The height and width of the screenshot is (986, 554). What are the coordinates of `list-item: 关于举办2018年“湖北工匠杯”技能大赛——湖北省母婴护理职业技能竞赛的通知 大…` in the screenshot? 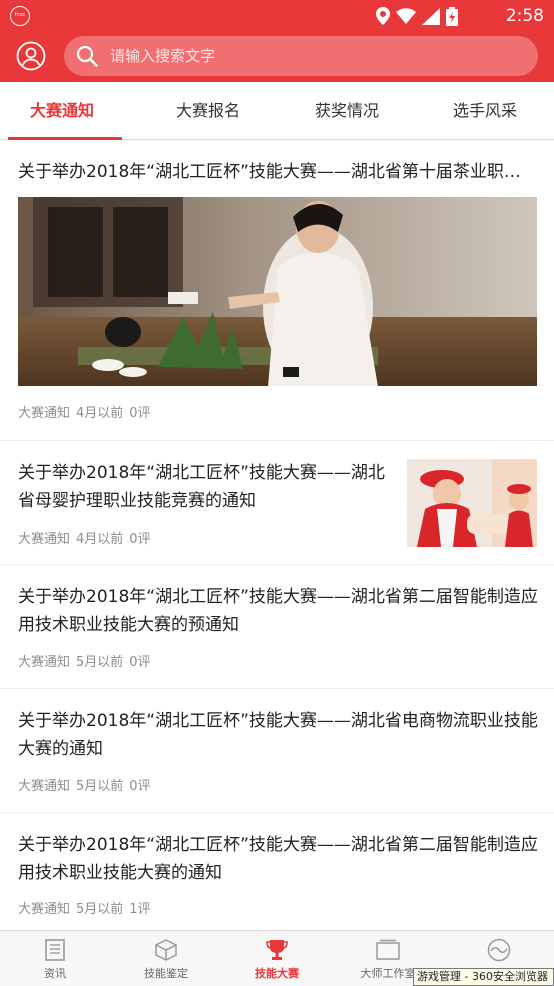 It's located at (277, 503).